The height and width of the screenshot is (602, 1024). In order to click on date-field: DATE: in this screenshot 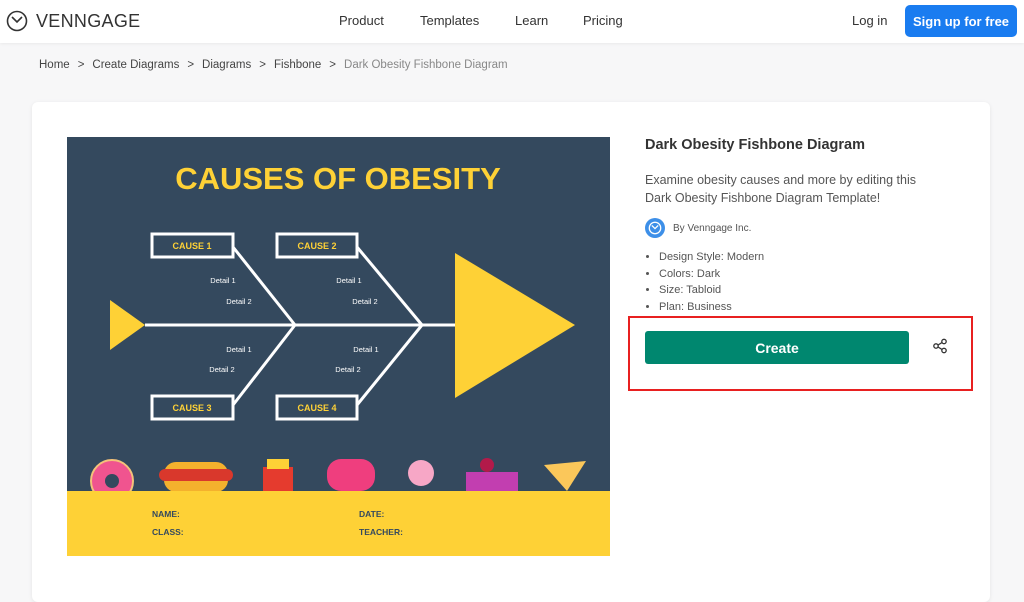, I will do `click(372, 514)`.